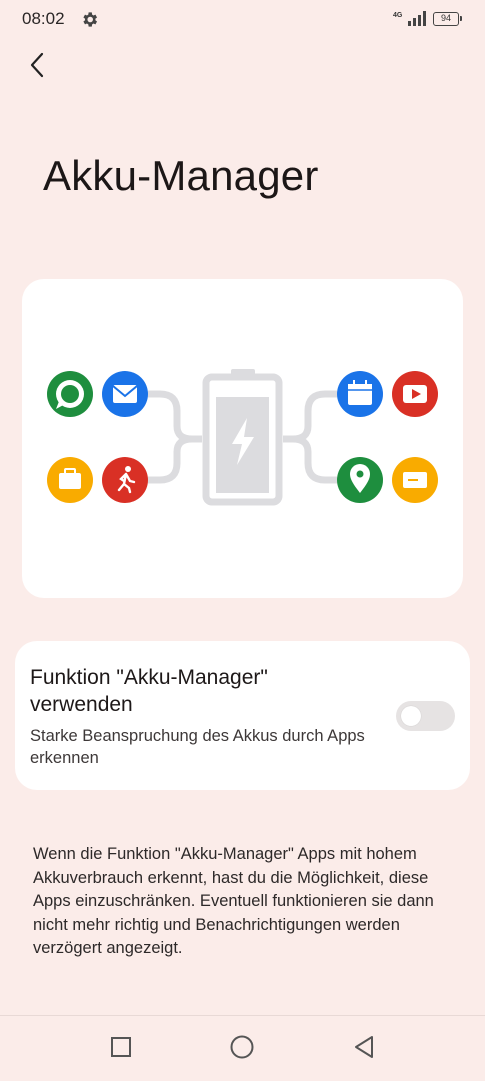 The height and width of the screenshot is (1081, 485). Describe the element at coordinates (411, 716) in the screenshot. I see `toggle-knob` at that location.